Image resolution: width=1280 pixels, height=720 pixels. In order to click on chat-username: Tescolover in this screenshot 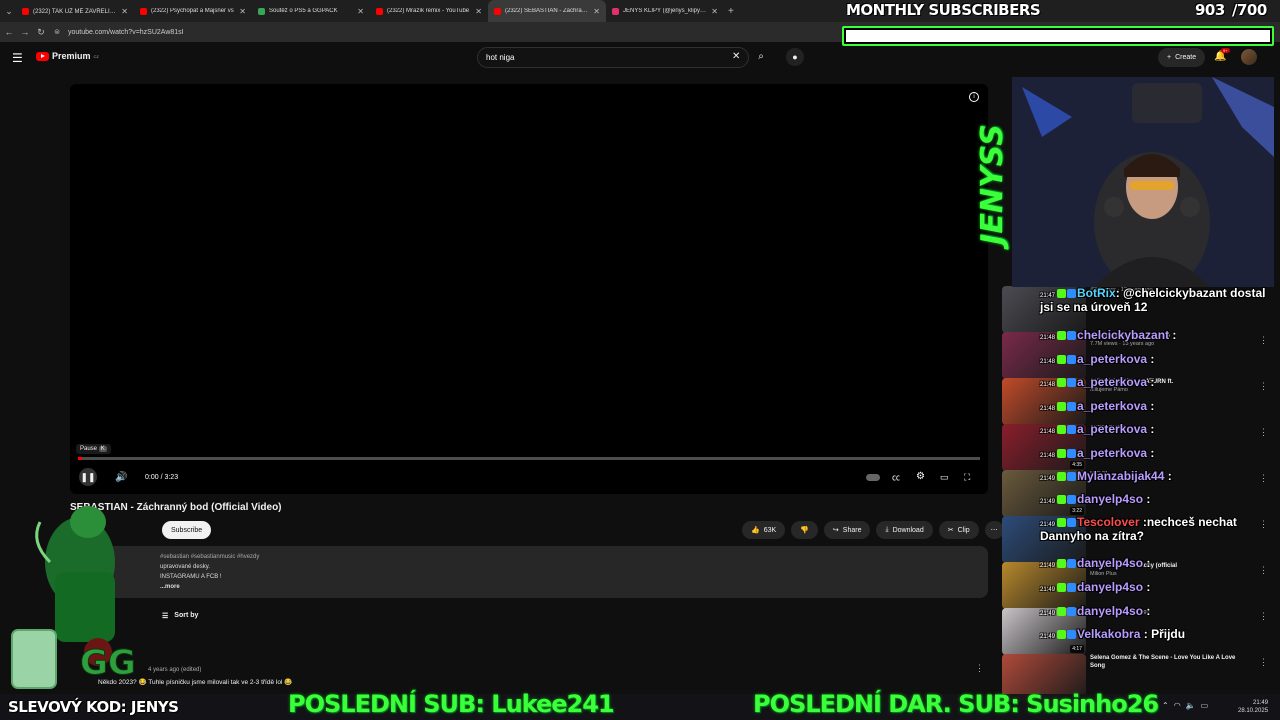, I will do `click(1108, 522)`.